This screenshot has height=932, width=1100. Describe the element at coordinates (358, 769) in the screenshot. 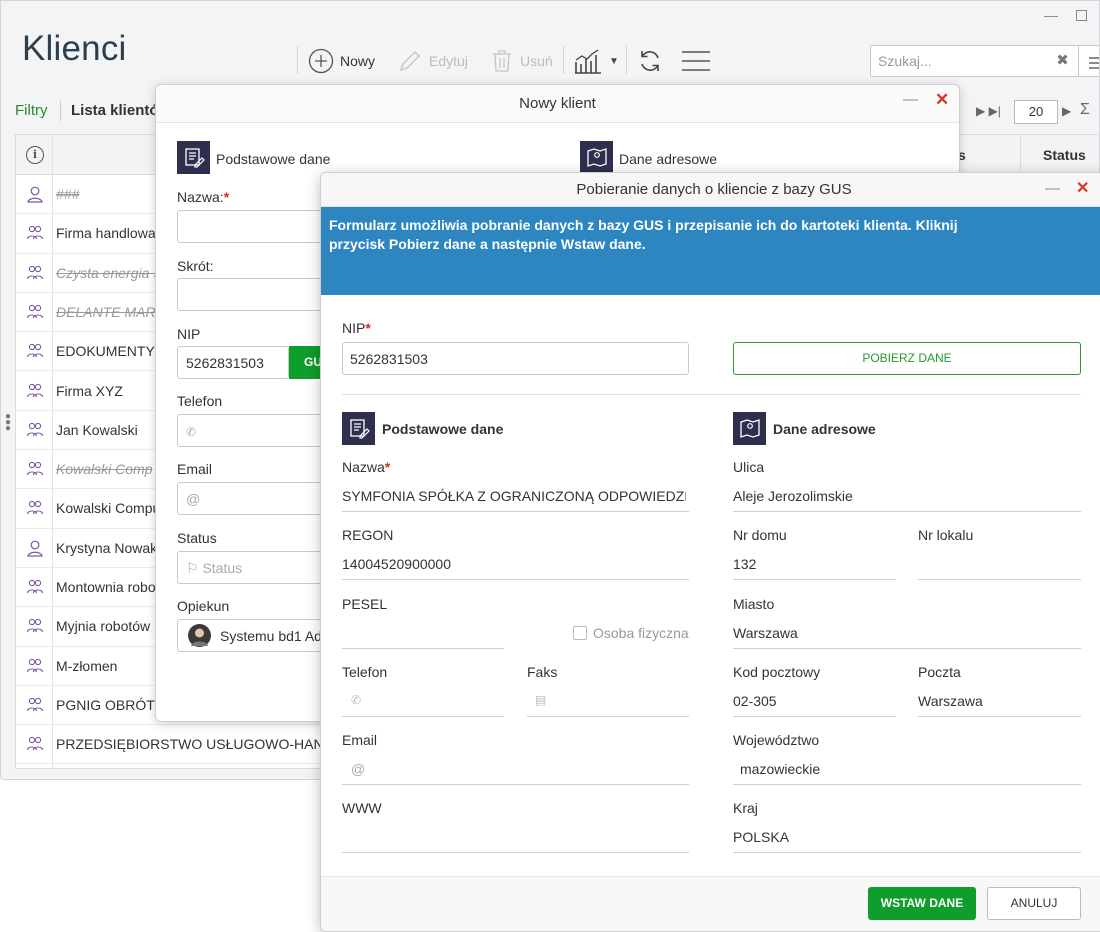

I see `email-field: @` at that location.